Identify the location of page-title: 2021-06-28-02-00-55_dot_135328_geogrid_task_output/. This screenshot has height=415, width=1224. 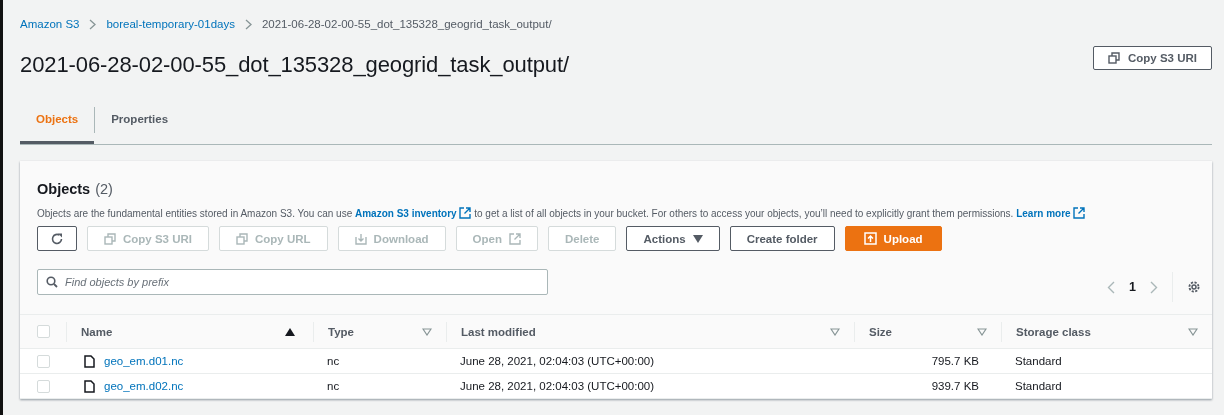
(294, 65).